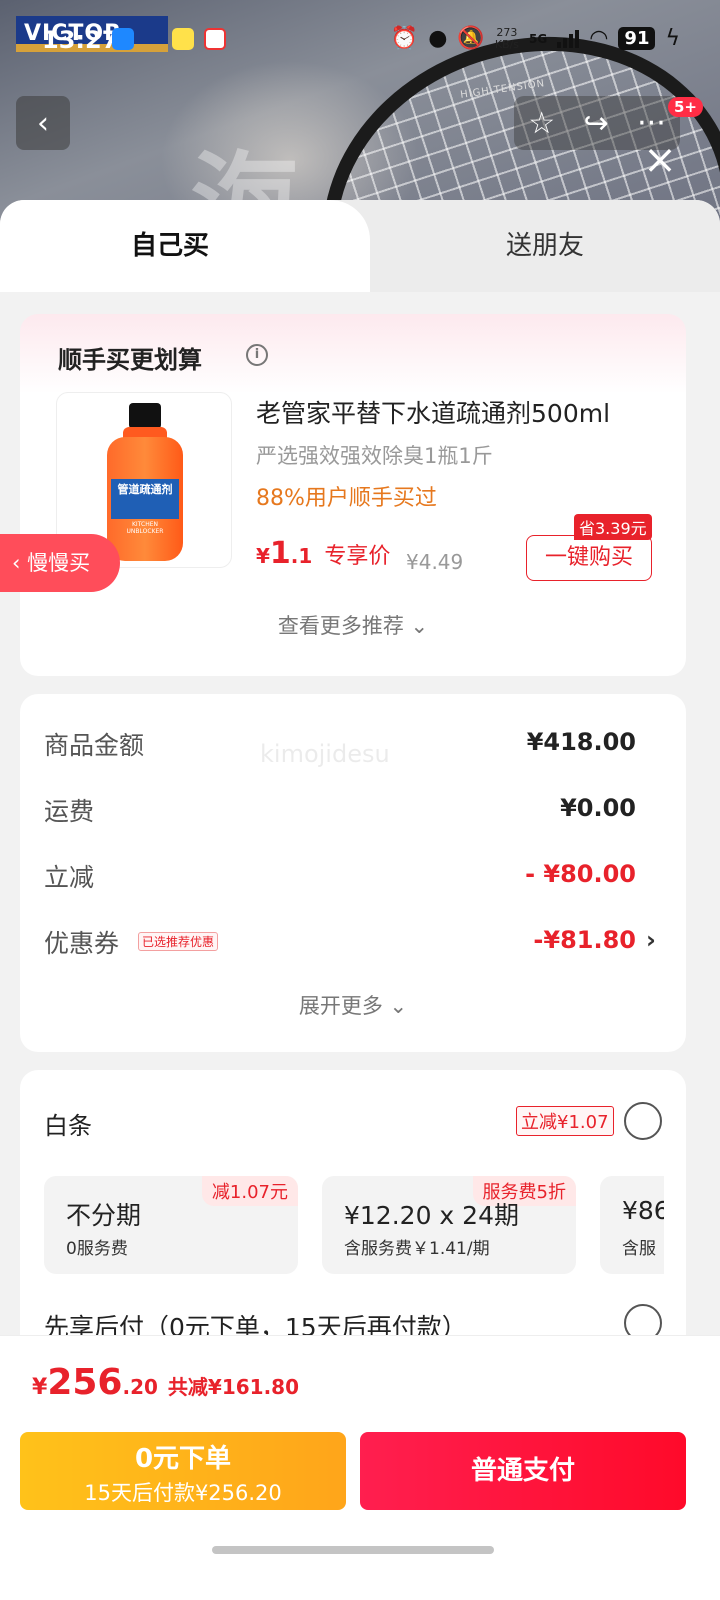 This screenshot has height=1600, width=720. What do you see at coordinates (178, 941) in the screenshot?
I see `coupon-tag: 已选推荐优惠` at bounding box center [178, 941].